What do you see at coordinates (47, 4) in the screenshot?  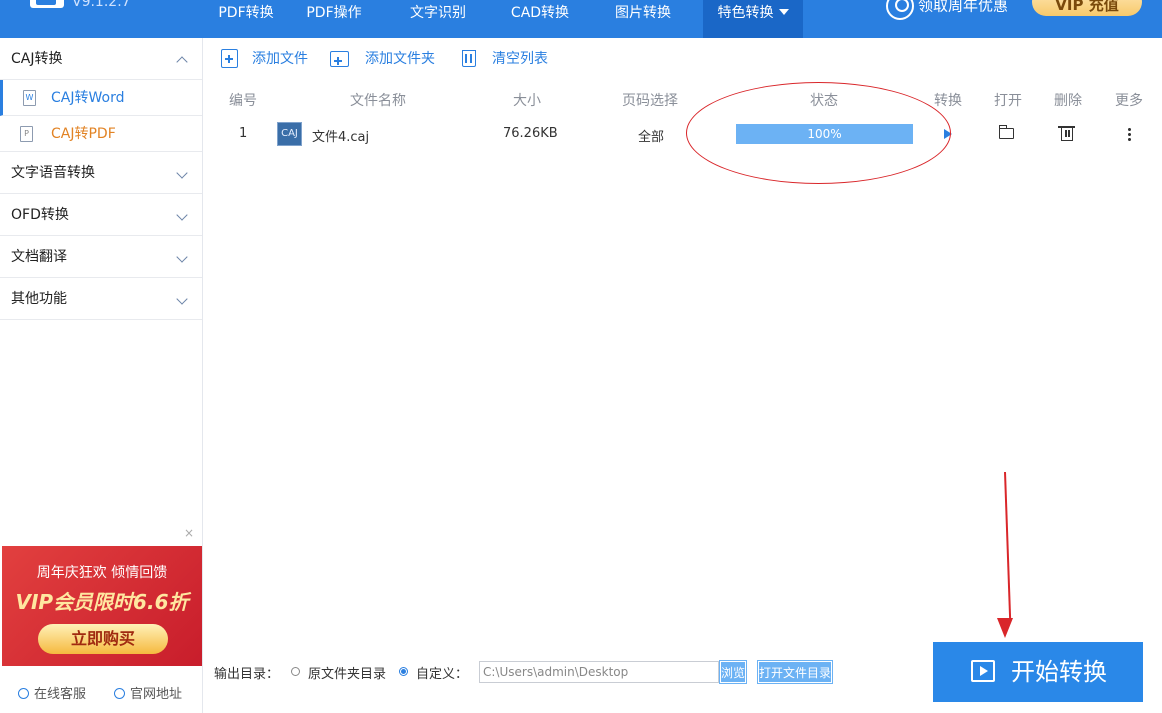 I see `app-logo-icon` at bounding box center [47, 4].